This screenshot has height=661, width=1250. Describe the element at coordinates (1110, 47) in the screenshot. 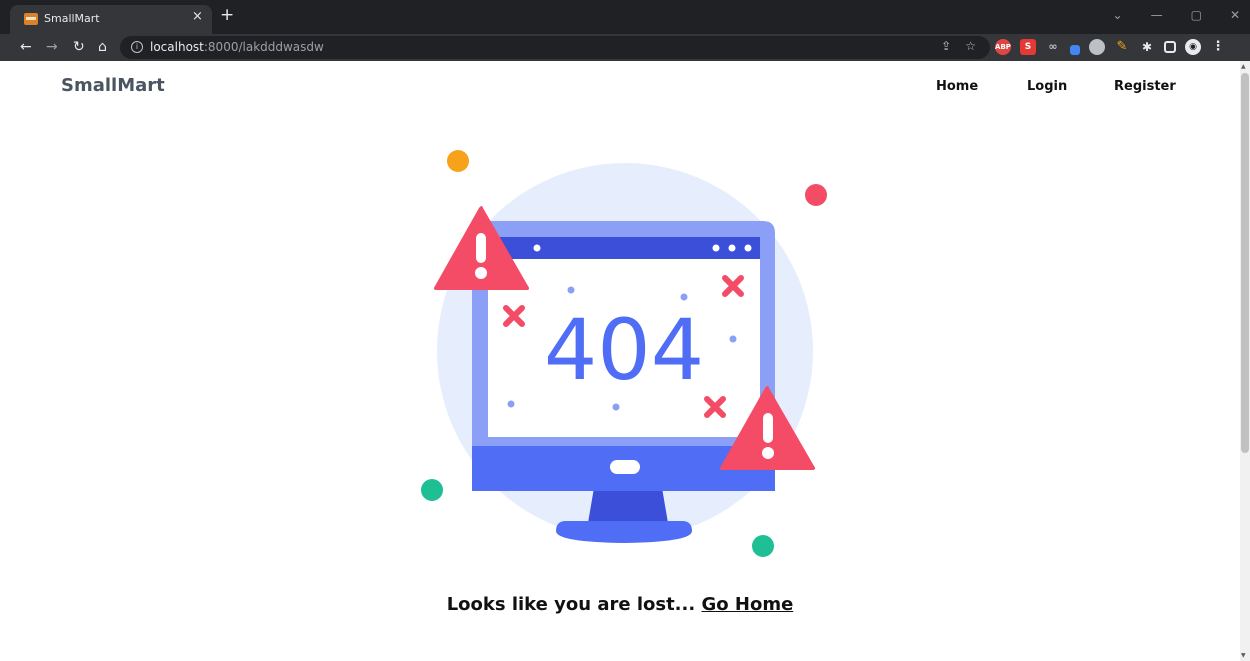

I see `extensions-row: ABP S ∞ ✎ ✱ ◉ ⋮` at that location.